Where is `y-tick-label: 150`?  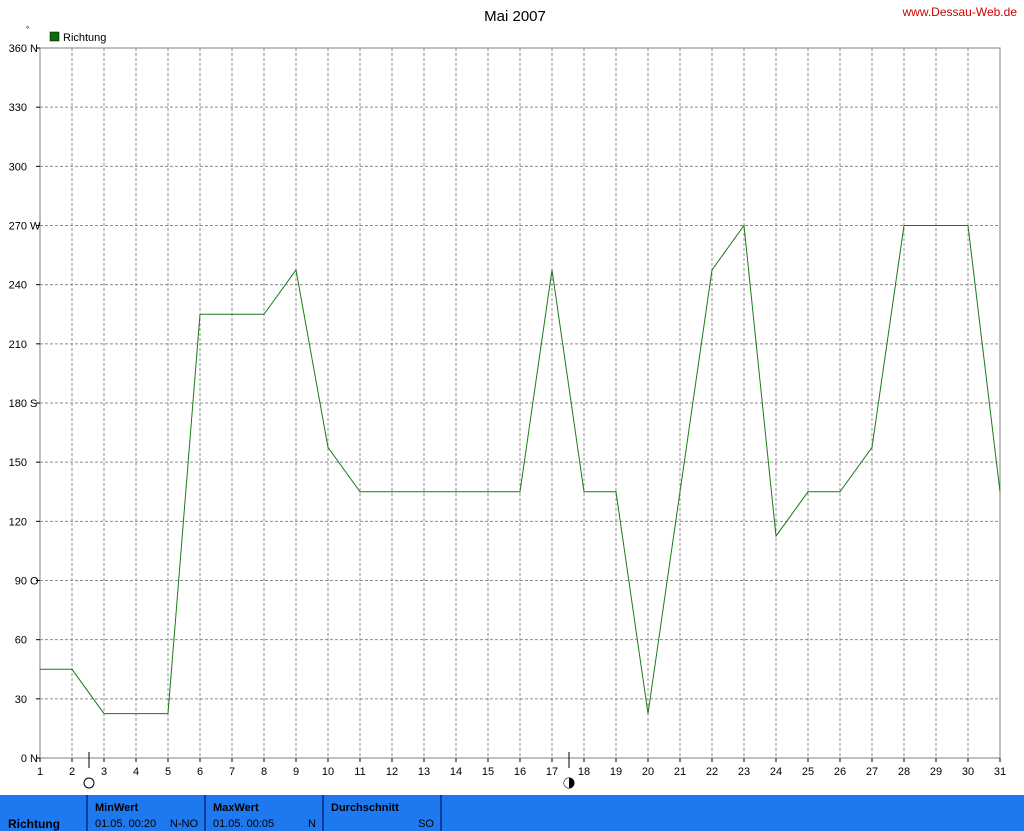
y-tick-label: 150 is located at coordinates (18, 463).